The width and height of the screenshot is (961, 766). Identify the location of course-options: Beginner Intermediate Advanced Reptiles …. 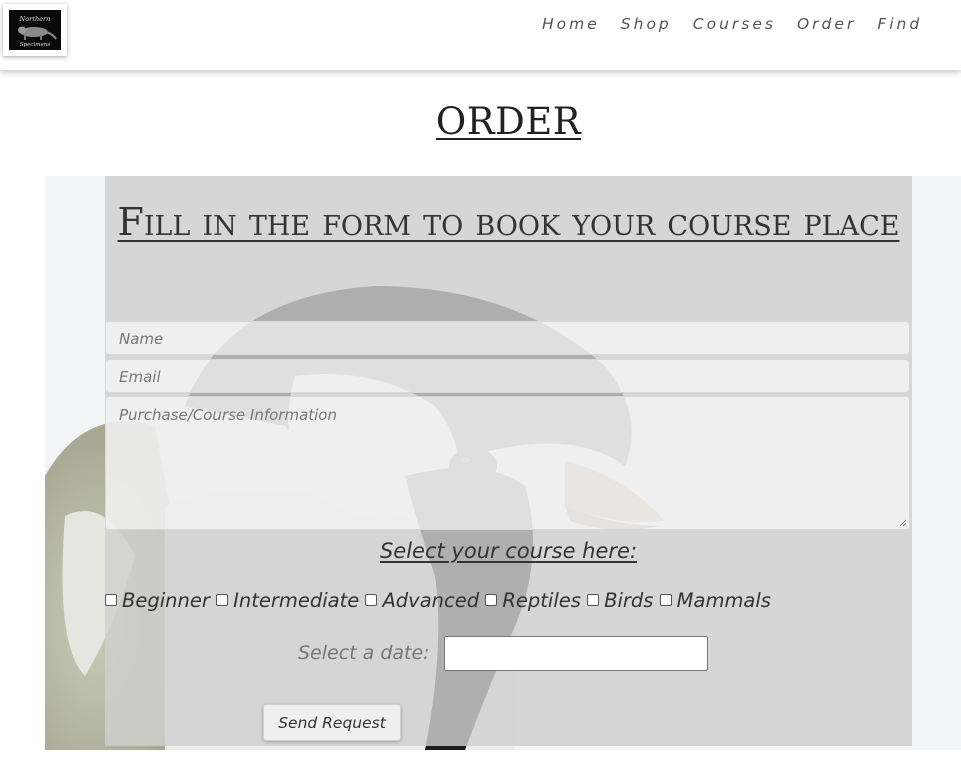
(438, 600).